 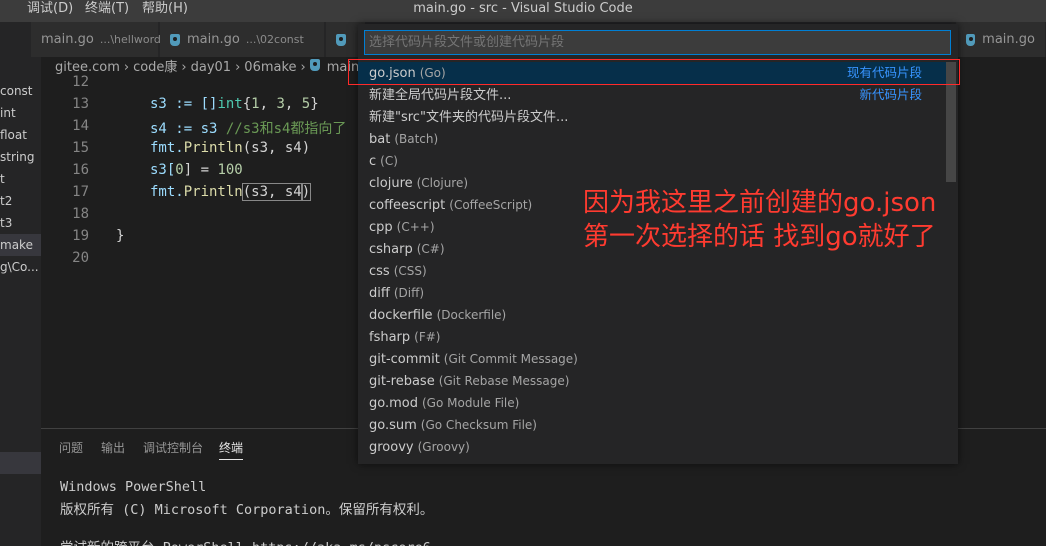 What do you see at coordinates (120, 236) in the screenshot?
I see `code-line-19: }` at bounding box center [120, 236].